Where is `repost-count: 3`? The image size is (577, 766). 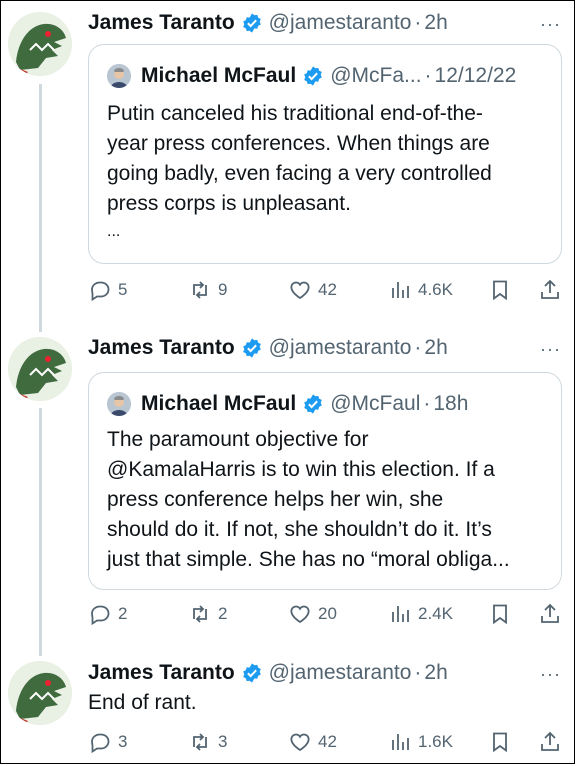 repost-count: 3 is located at coordinates (223, 741).